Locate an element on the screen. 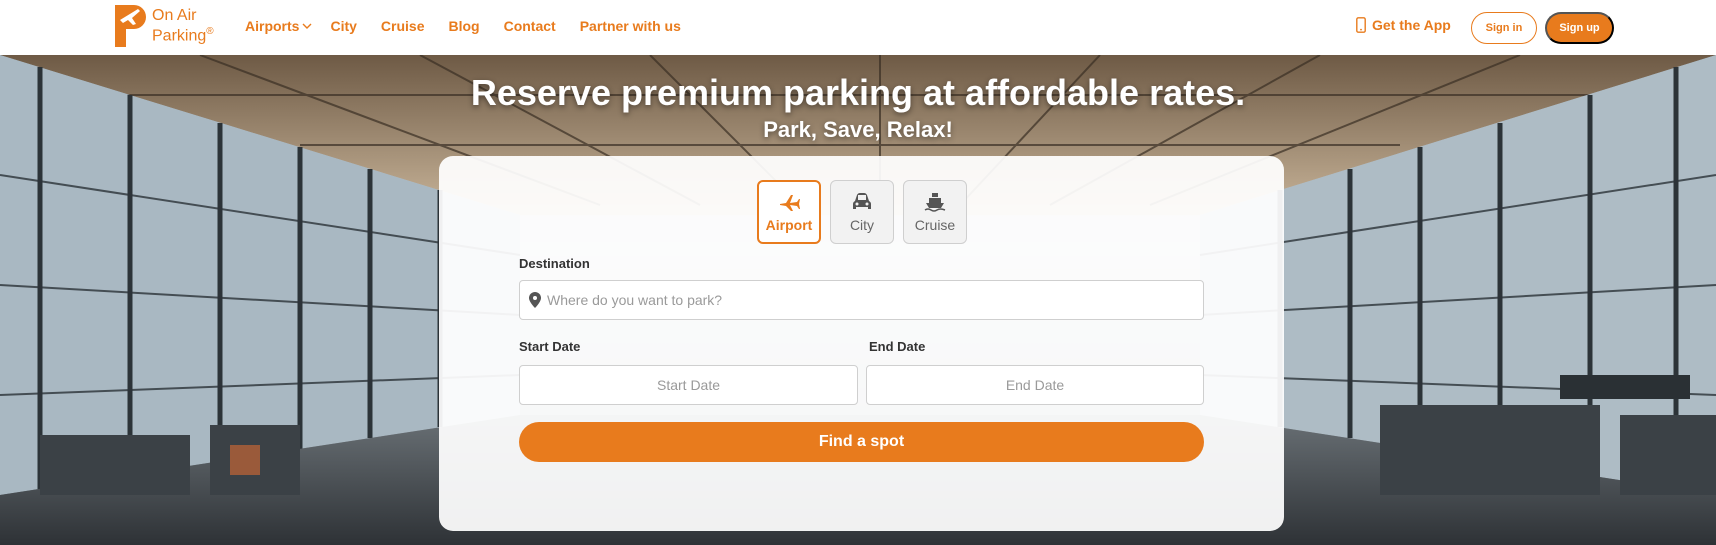 The width and height of the screenshot is (1716, 545). destination-label: Destination is located at coordinates (554, 263).